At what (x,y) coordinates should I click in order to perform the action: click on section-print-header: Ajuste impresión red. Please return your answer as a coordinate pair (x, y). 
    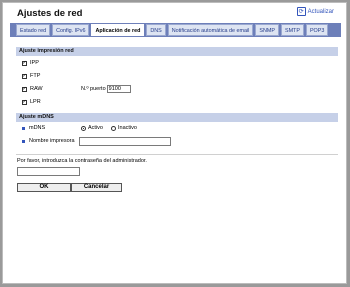
    Looking at the image, I should click on (177, 51).